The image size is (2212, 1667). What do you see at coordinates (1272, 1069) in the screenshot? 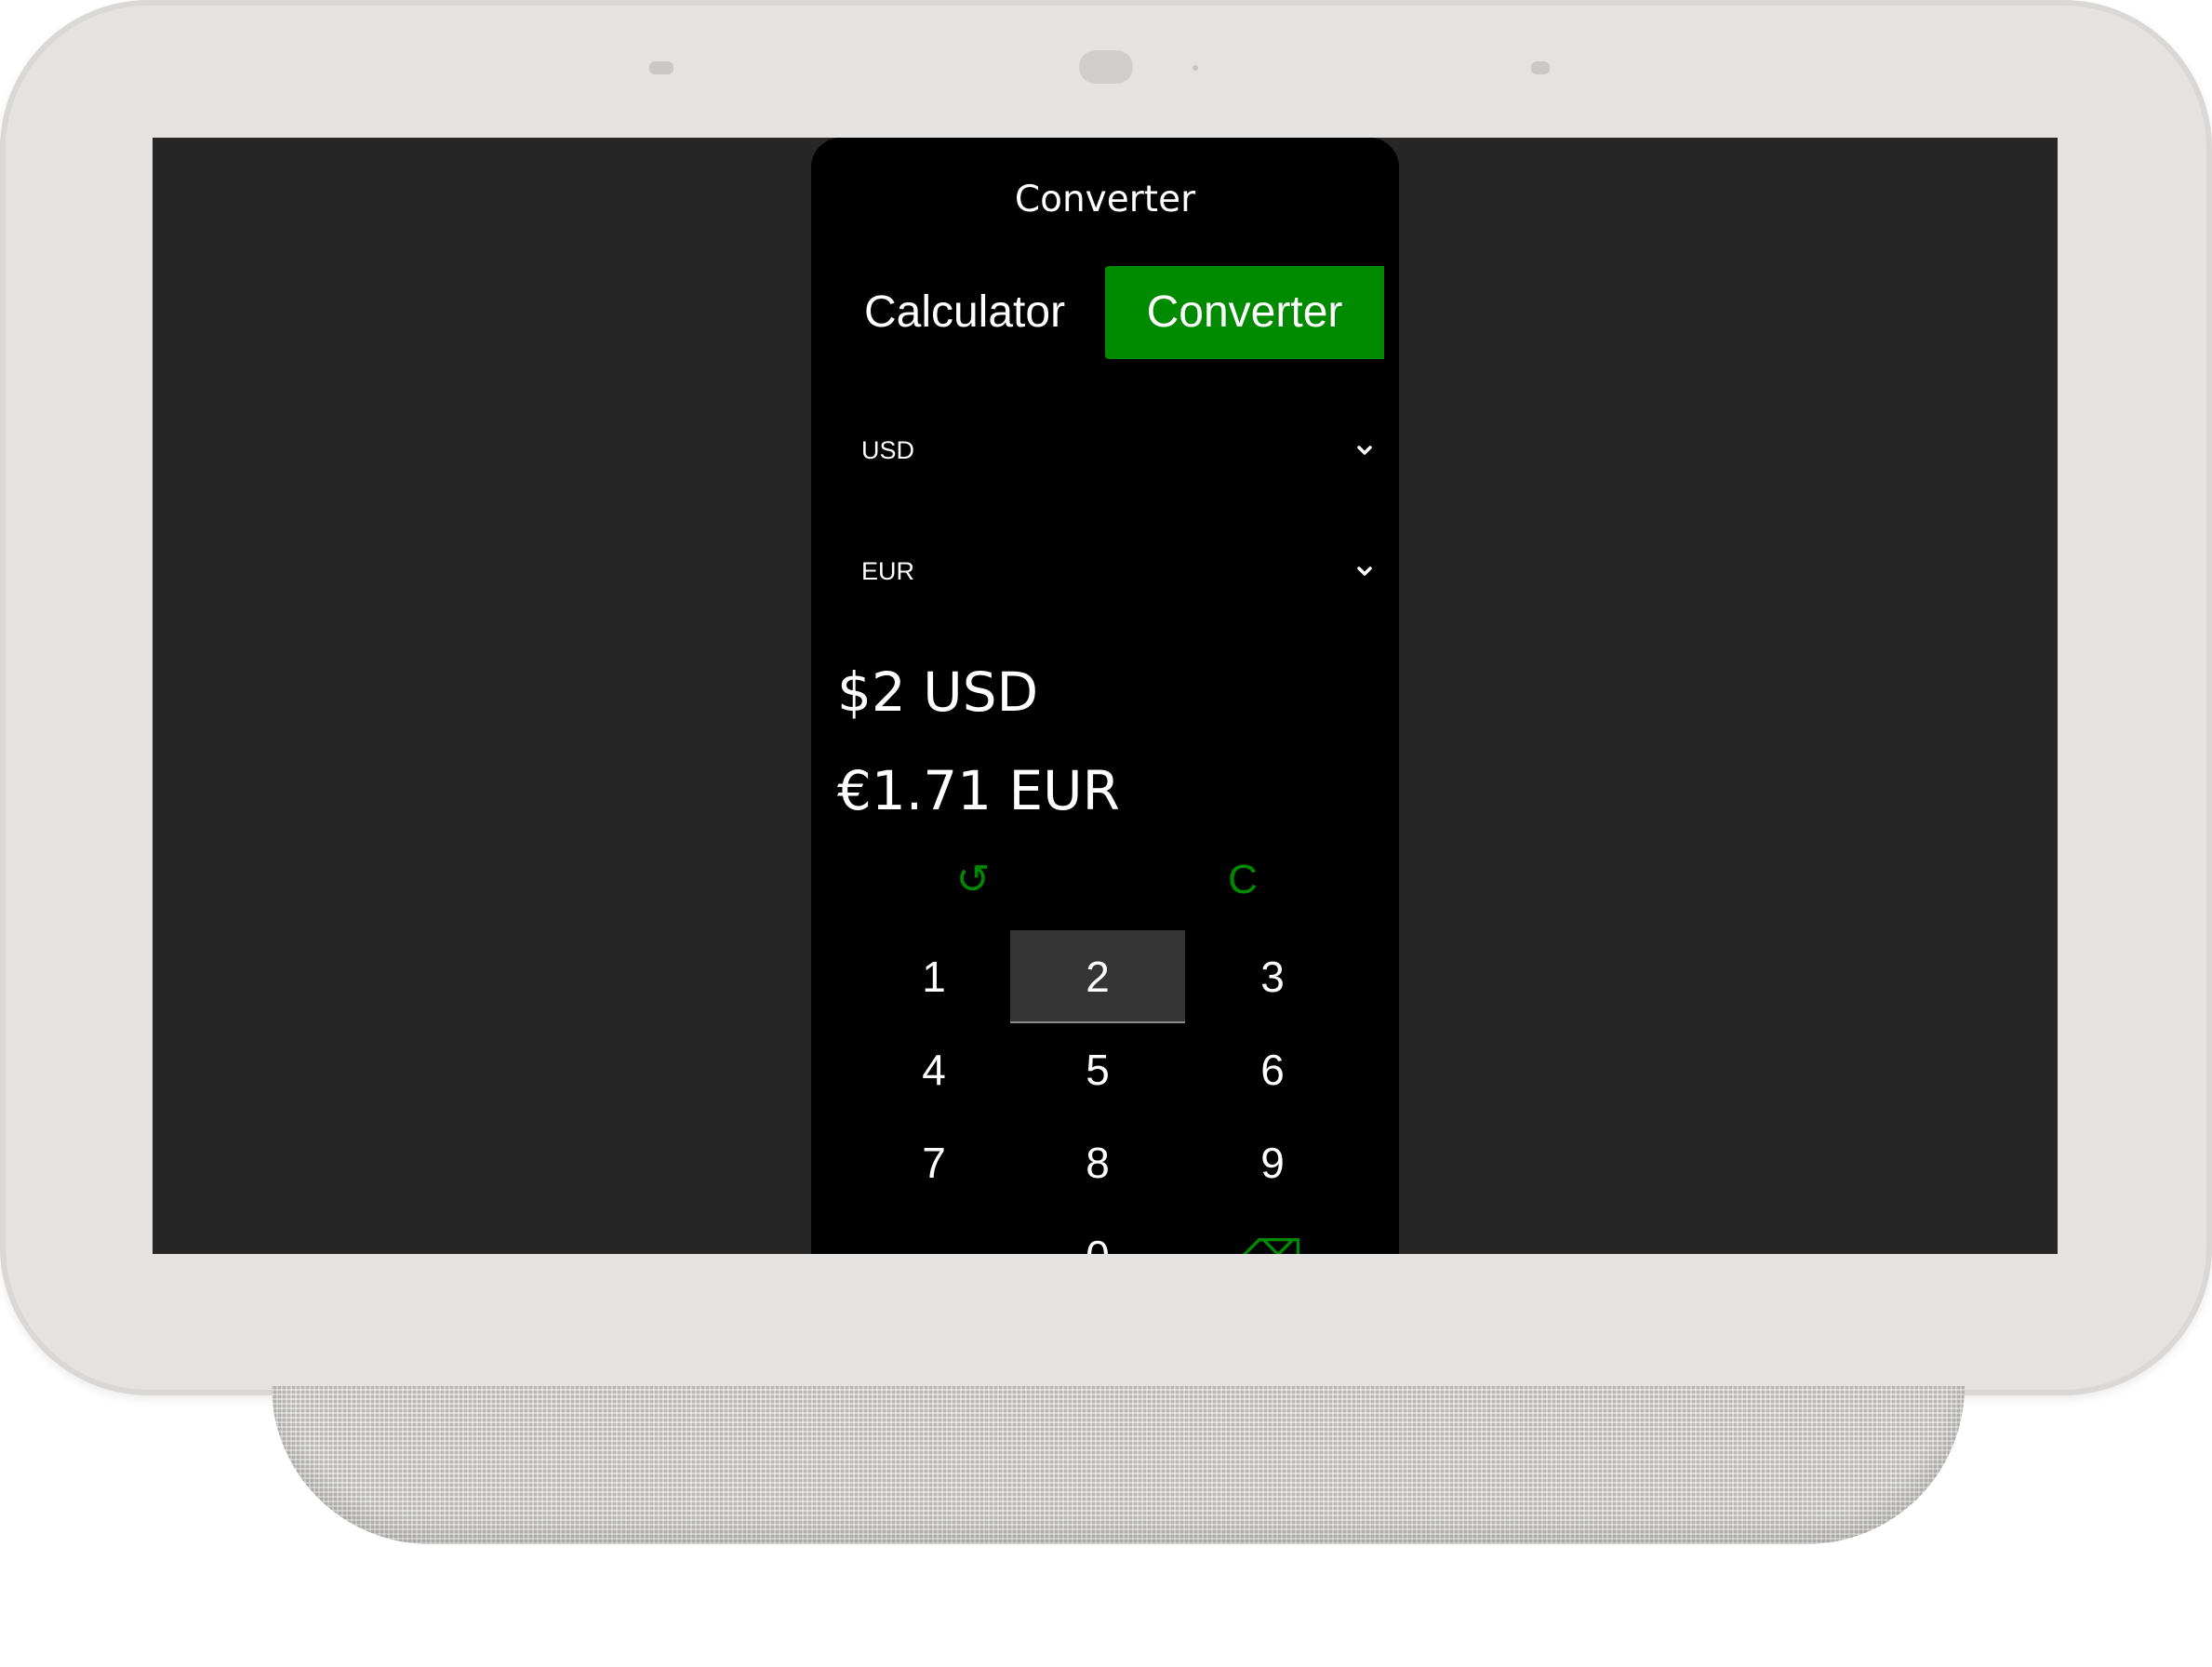
I see `key-6: 6` at bounding box center [1272, 1069].